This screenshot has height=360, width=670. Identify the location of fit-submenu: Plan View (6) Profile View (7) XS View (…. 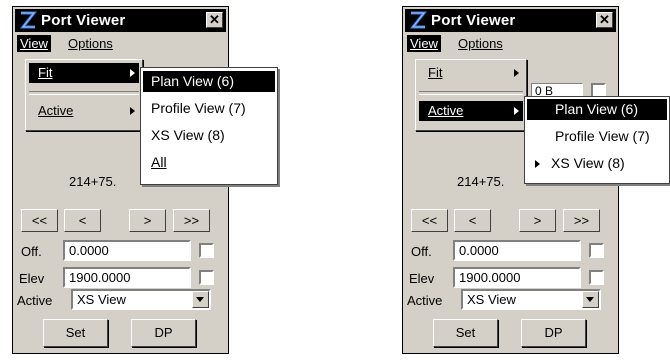
(209, 126).